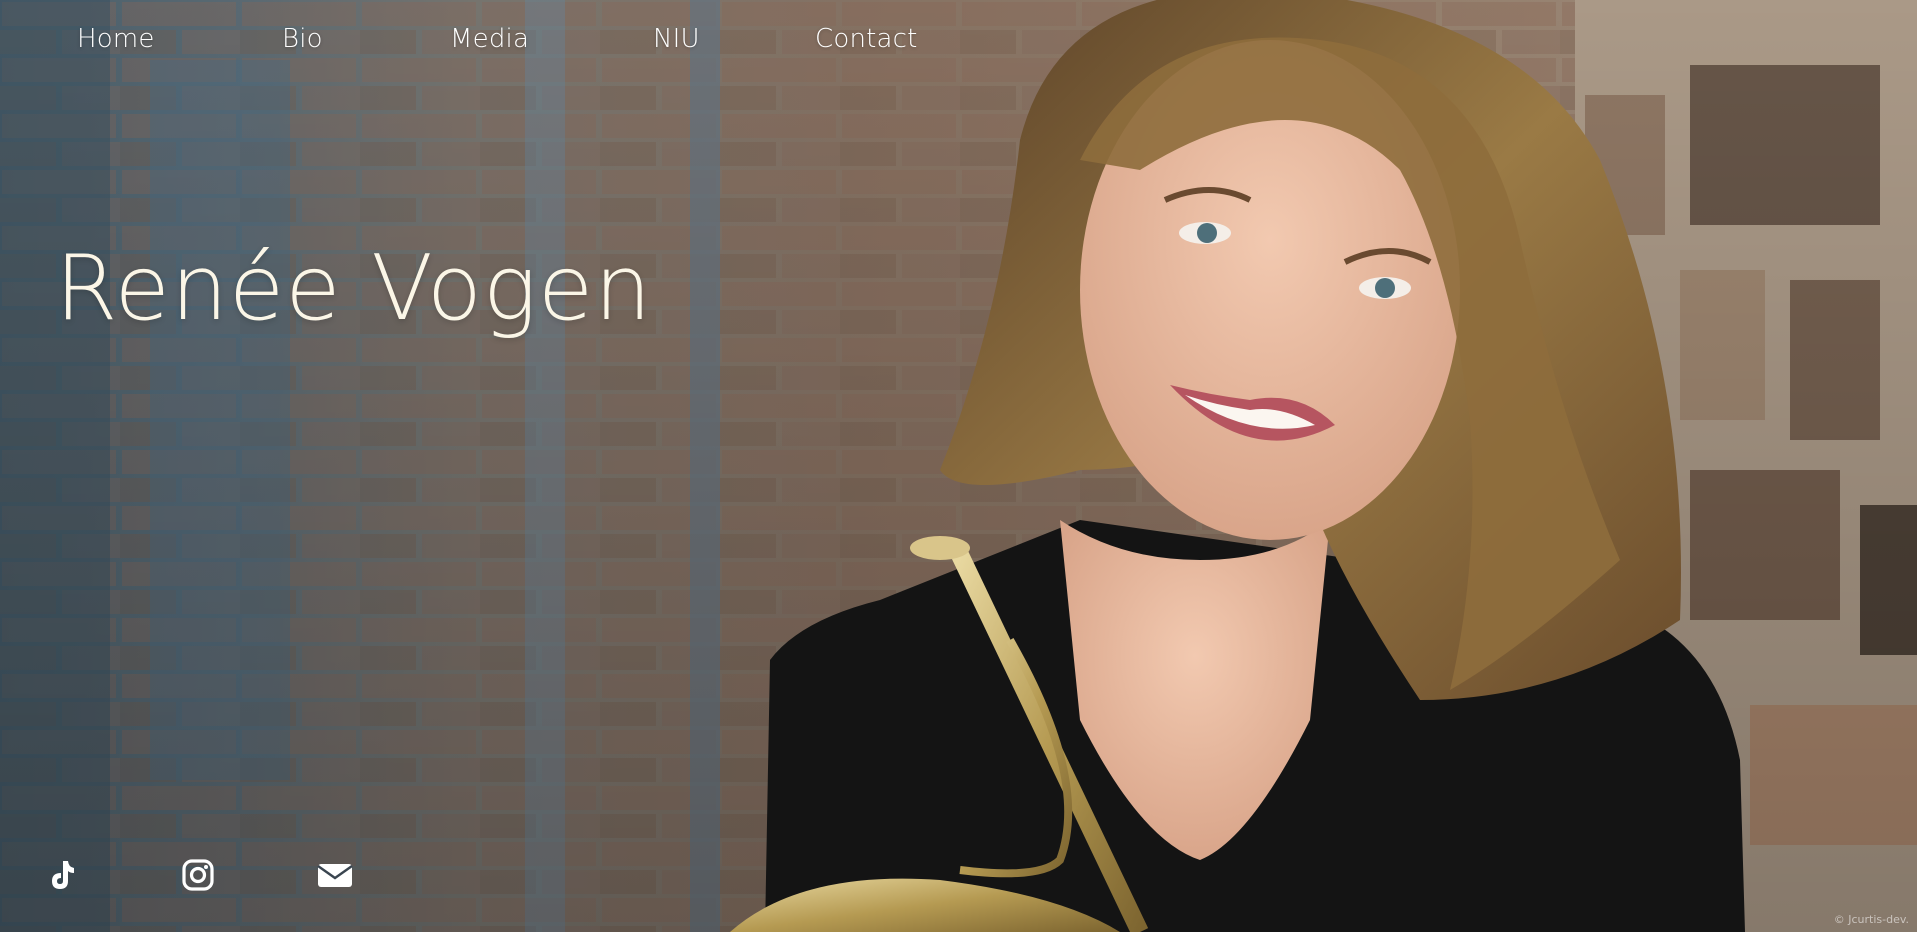 The image size is (1917, 932). Describe the element at coordinates (302, 39) in the screenshot. I see `nav-bio-link: Bio` at that location.